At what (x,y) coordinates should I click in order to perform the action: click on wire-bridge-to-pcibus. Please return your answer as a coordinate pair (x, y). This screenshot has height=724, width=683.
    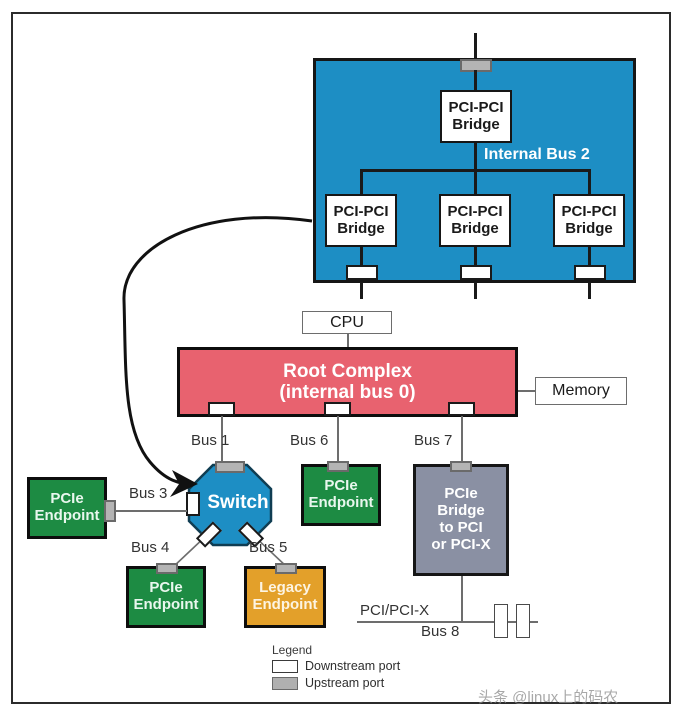
    Looking at the image, I should click on (462, 599).